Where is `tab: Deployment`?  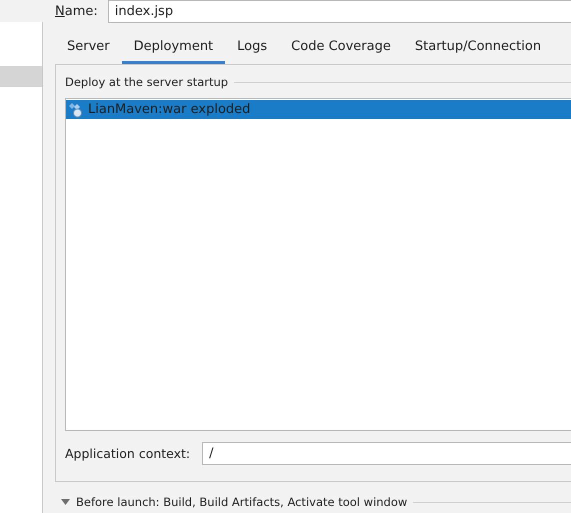
tab: Deployment is located at coordinates (174, 47).